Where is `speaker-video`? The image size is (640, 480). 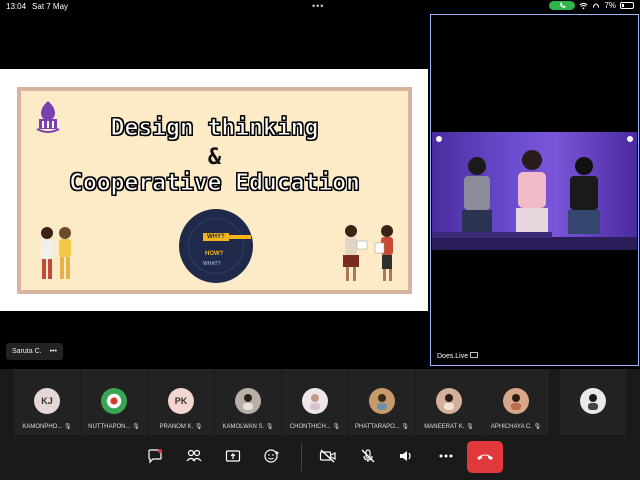 speaker-video is located at coordinates (534, 191).